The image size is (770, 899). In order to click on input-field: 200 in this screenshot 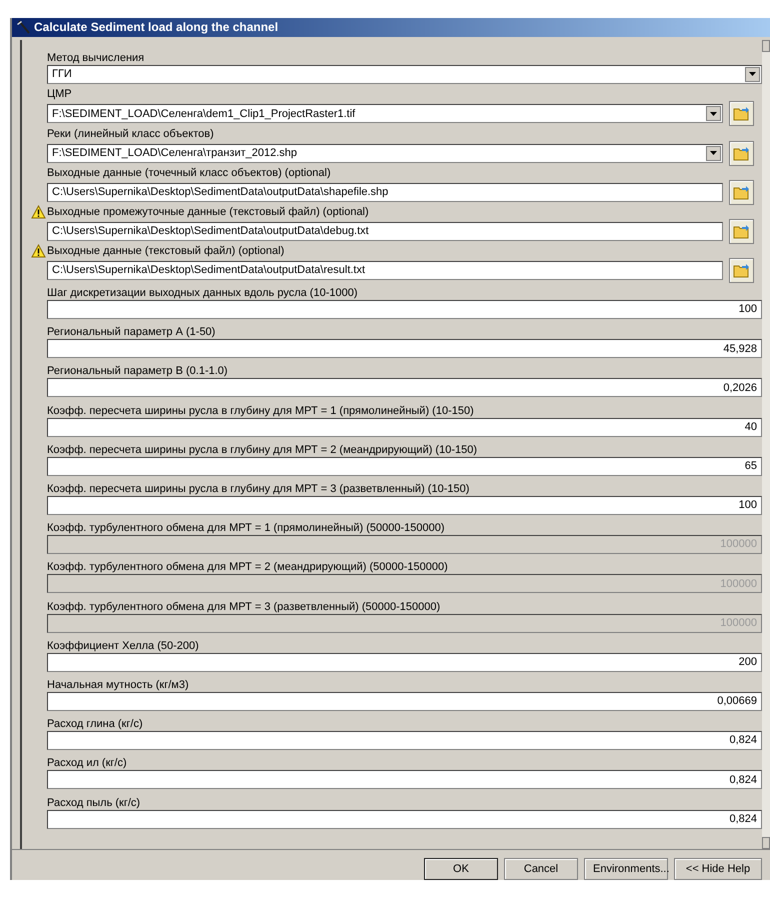, I will do `click(404, 662)`.